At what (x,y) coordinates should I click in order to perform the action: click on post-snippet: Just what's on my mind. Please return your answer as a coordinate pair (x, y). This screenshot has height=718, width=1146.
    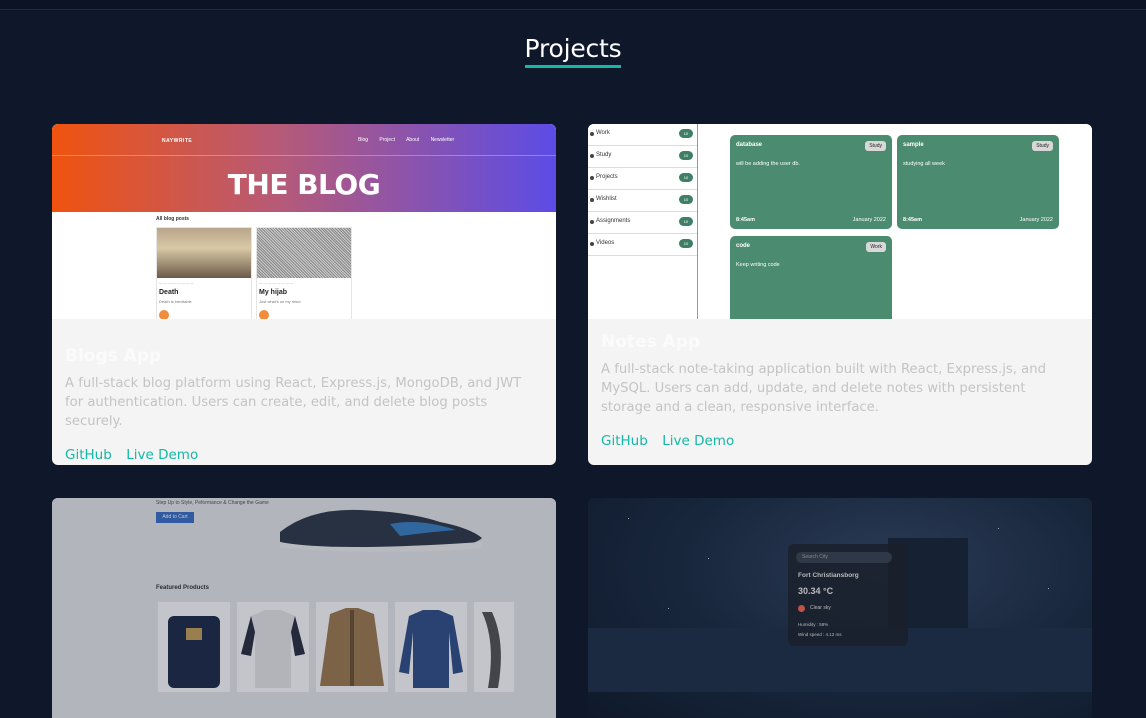
    Looking at the image, I should click on (280, 301).